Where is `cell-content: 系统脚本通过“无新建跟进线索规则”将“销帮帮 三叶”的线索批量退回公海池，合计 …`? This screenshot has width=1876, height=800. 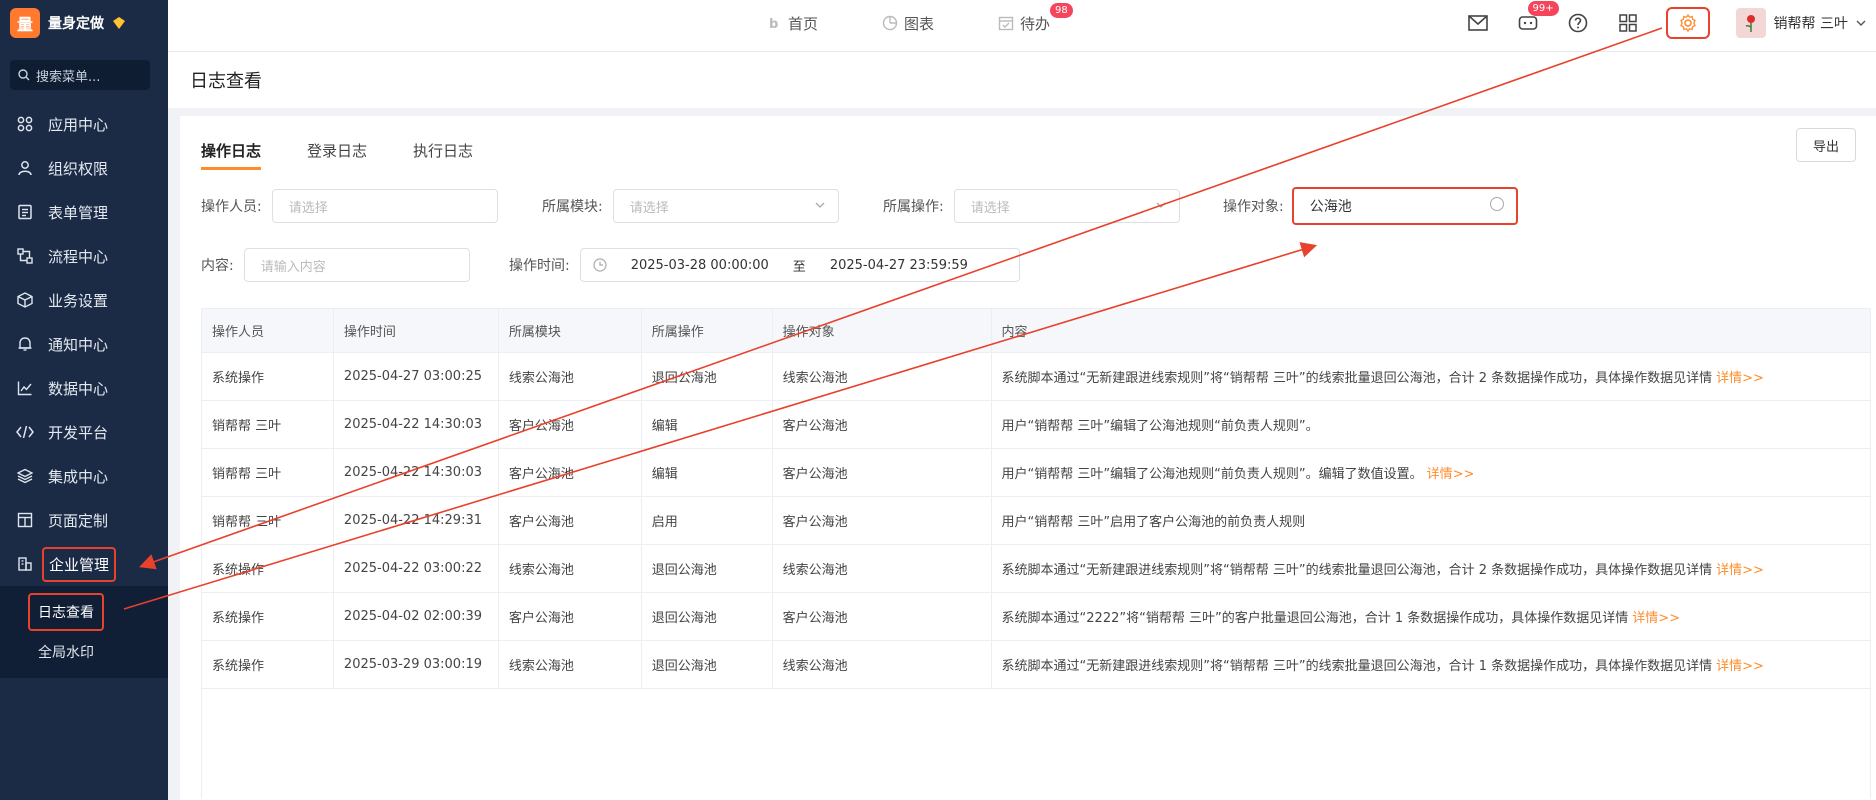 cell-content: 系统脚本通过“无新建跟进线索规则”将“销帮帮 三叶”的线索批量退回公海池，合计 … is located at coordinates (1431, 377).